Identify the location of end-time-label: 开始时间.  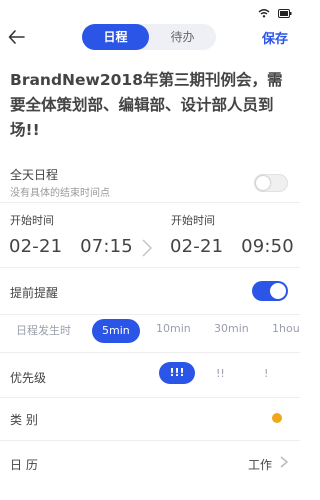
(193, 220).